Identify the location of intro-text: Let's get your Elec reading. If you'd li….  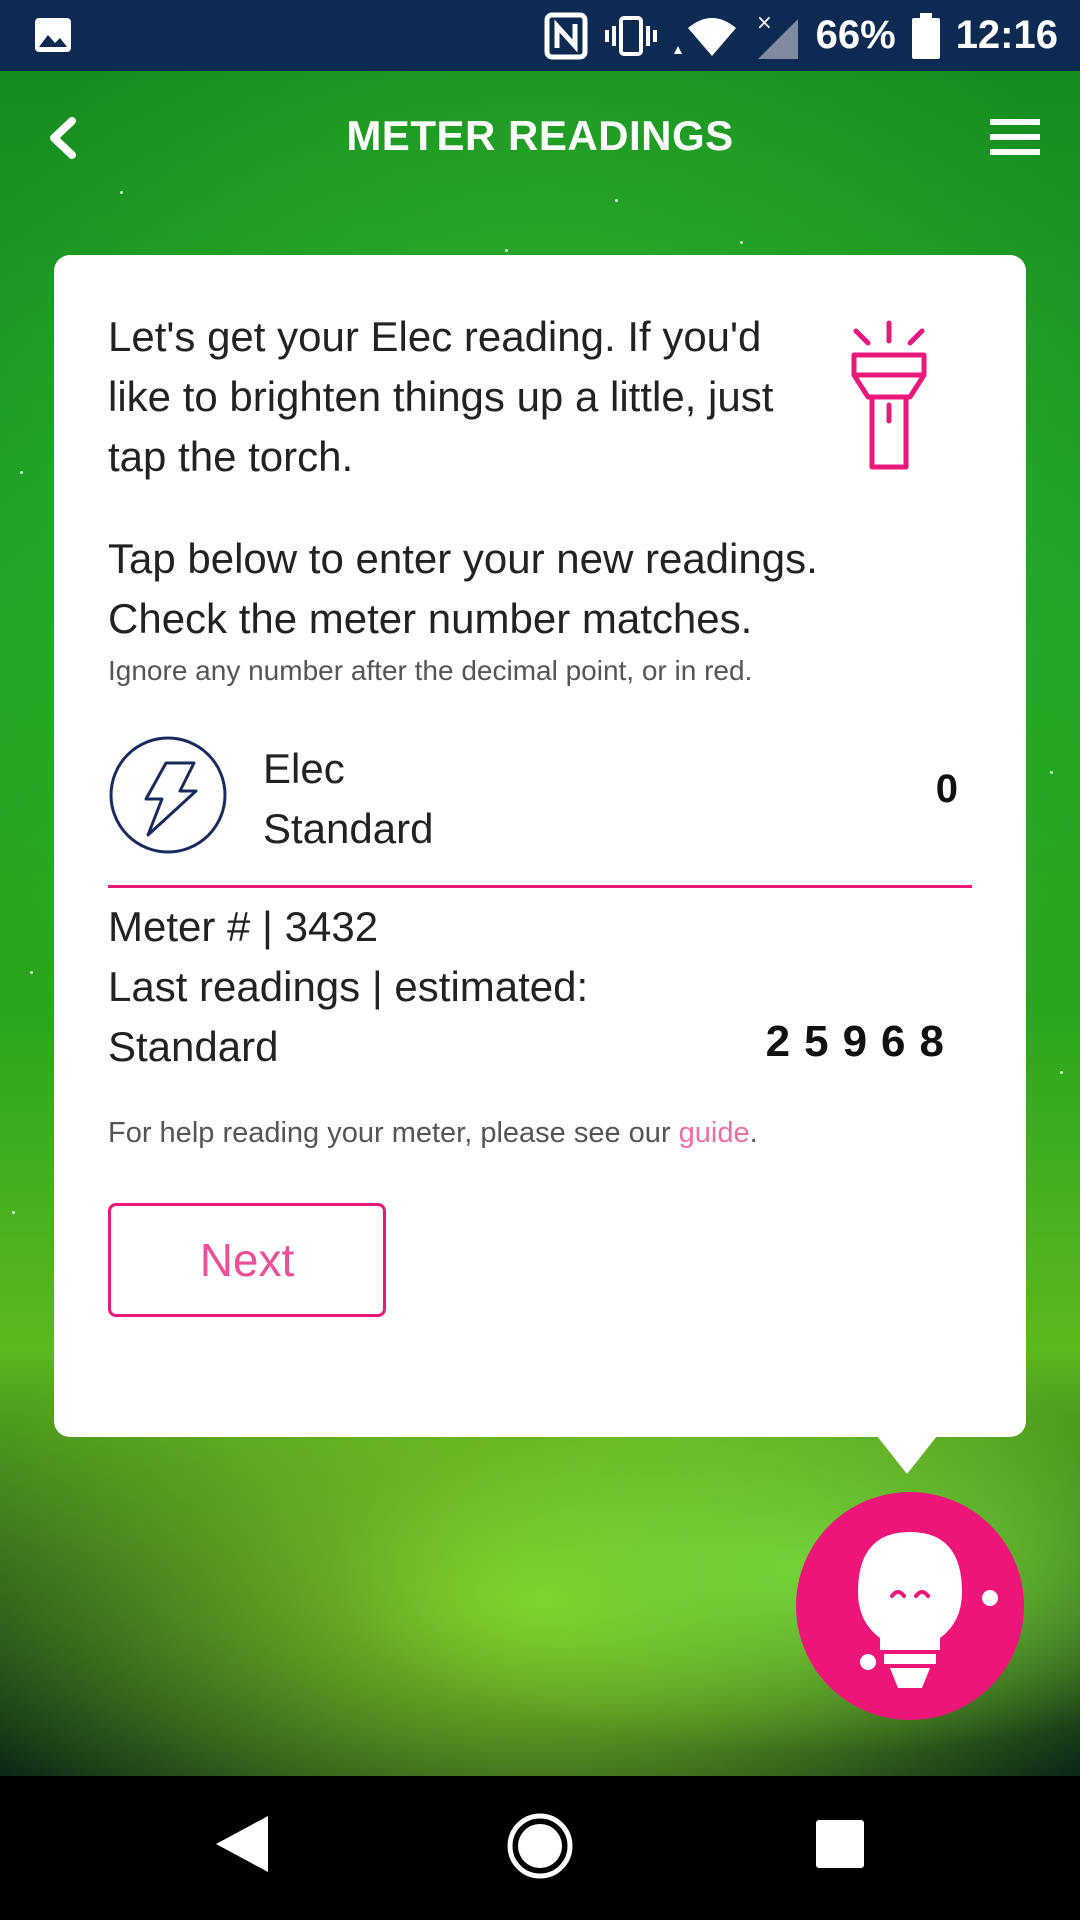
(441, 396).